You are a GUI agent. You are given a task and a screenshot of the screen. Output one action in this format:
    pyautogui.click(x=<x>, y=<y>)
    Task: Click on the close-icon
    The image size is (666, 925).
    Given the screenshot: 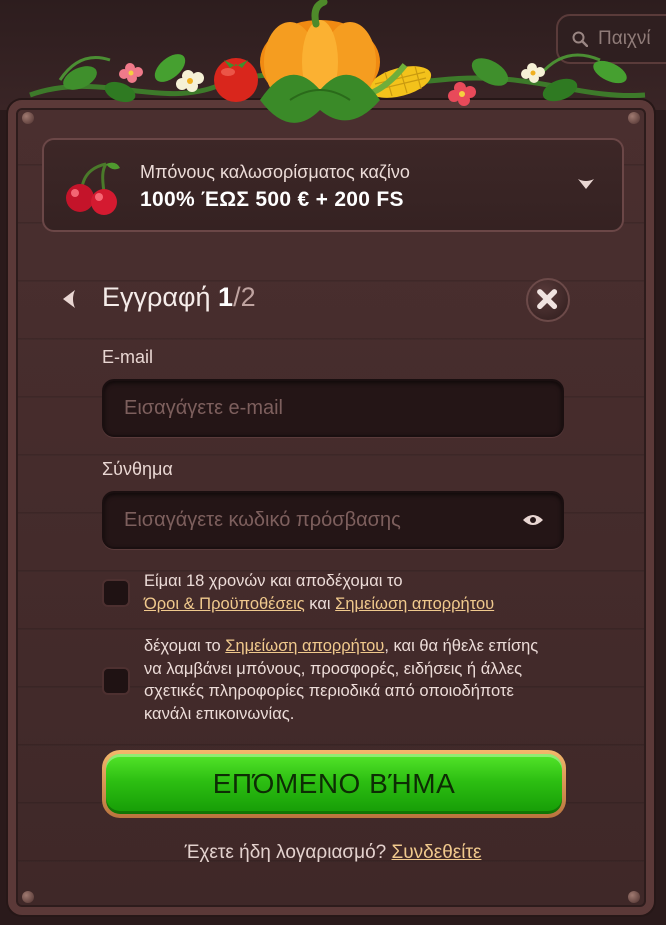 What is the action you would take?
    pyautogui.click(x=547, y=299)
    